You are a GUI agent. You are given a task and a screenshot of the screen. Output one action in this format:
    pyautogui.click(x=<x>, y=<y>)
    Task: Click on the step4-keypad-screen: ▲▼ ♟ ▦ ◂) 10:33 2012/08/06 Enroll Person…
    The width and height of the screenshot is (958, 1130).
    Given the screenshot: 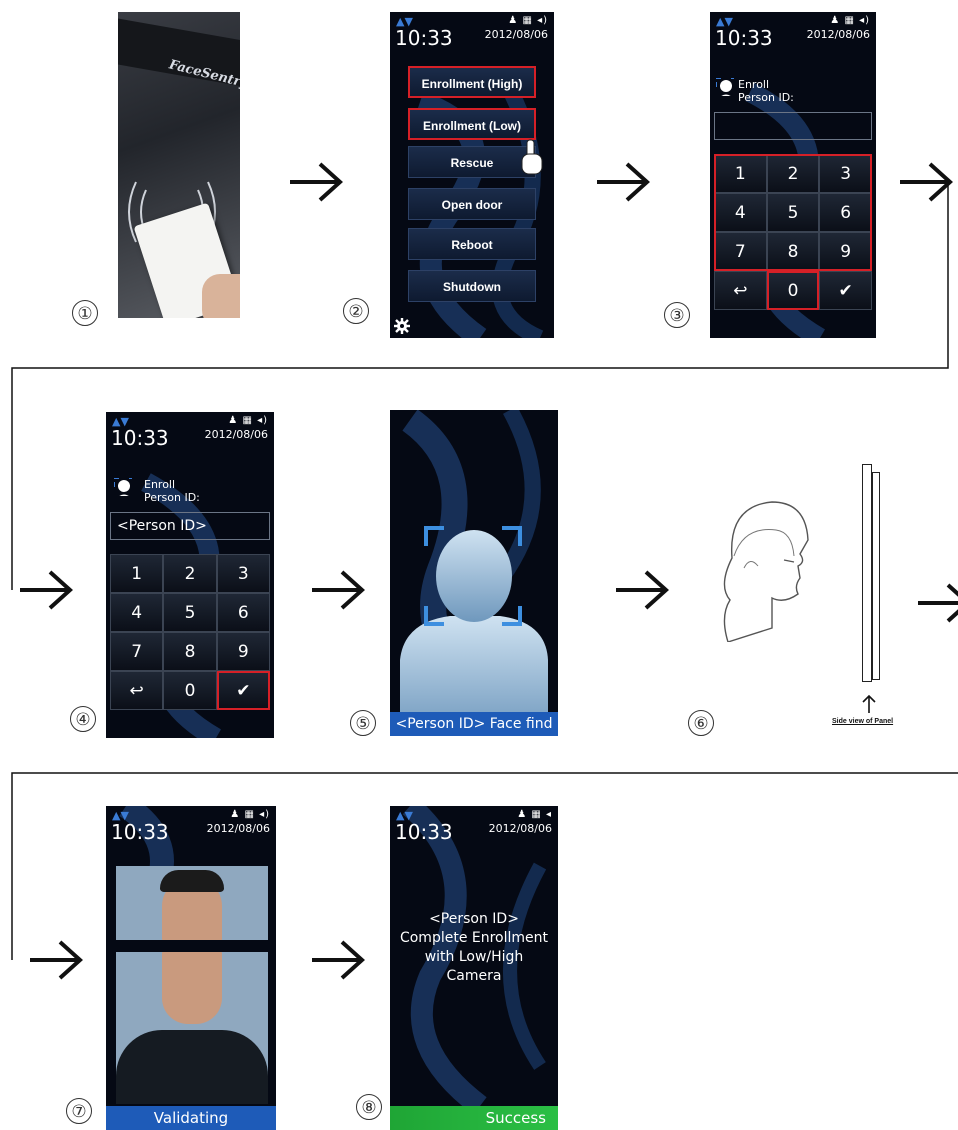 What is the action you would take?
    pyautogui.click(x=190, y=575)
    